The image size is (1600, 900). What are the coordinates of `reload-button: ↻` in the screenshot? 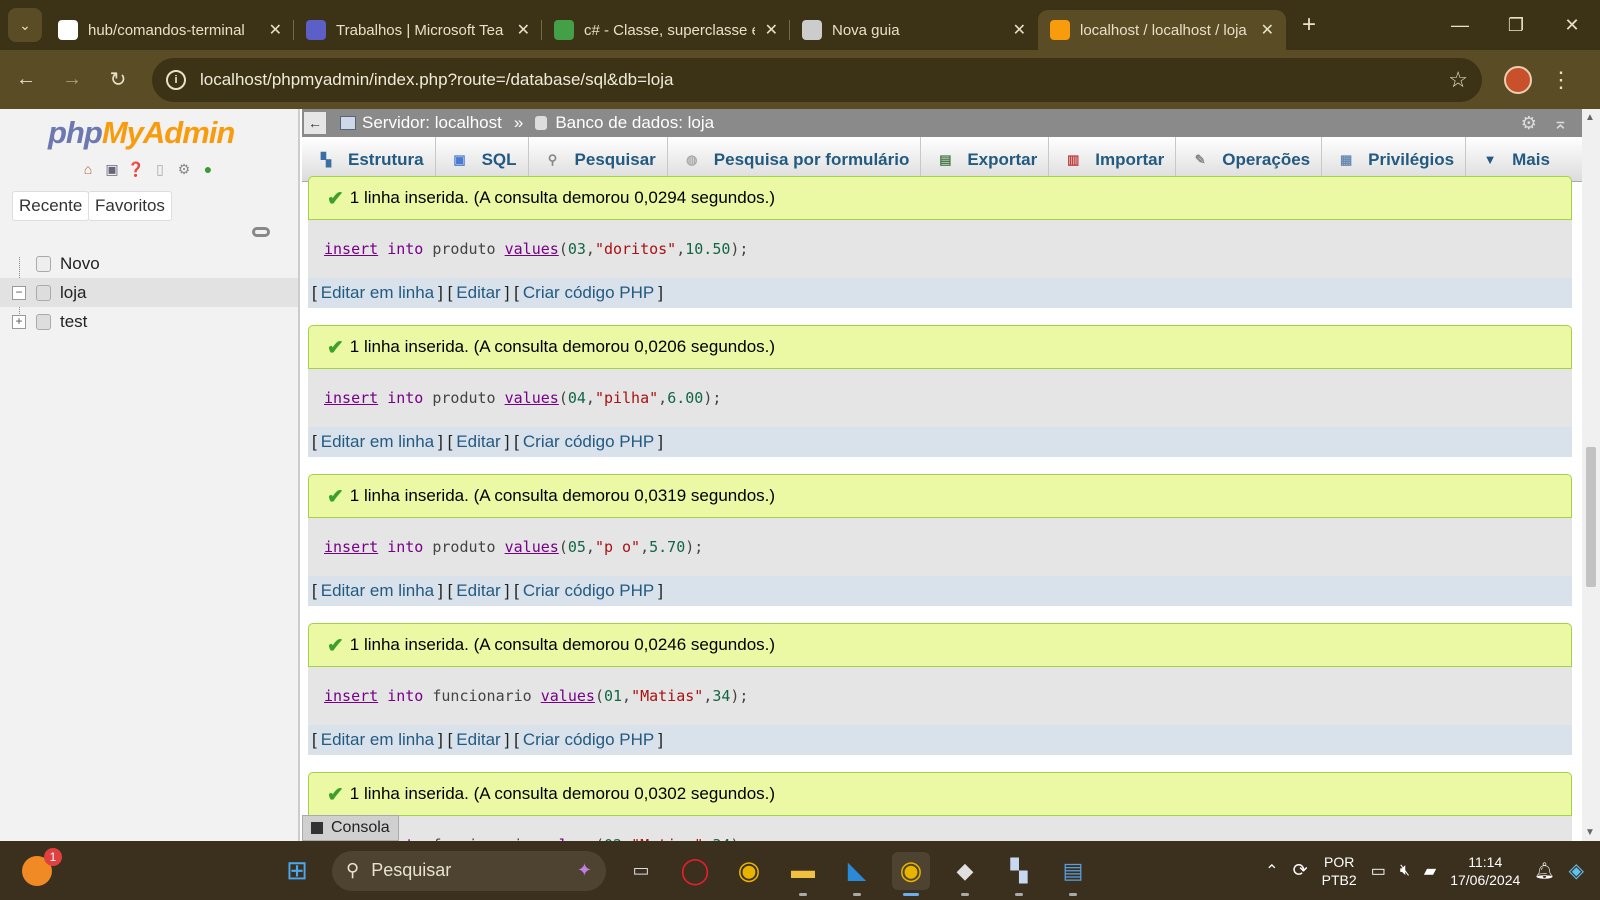 It's located at (118, 80).